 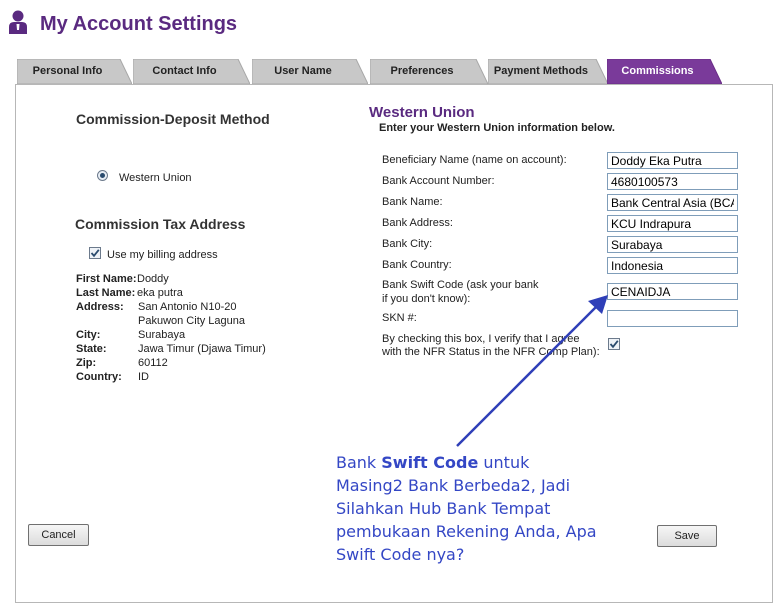 I want to click on annotation-text-bold: Swift Code, so click(x=430, y=462).